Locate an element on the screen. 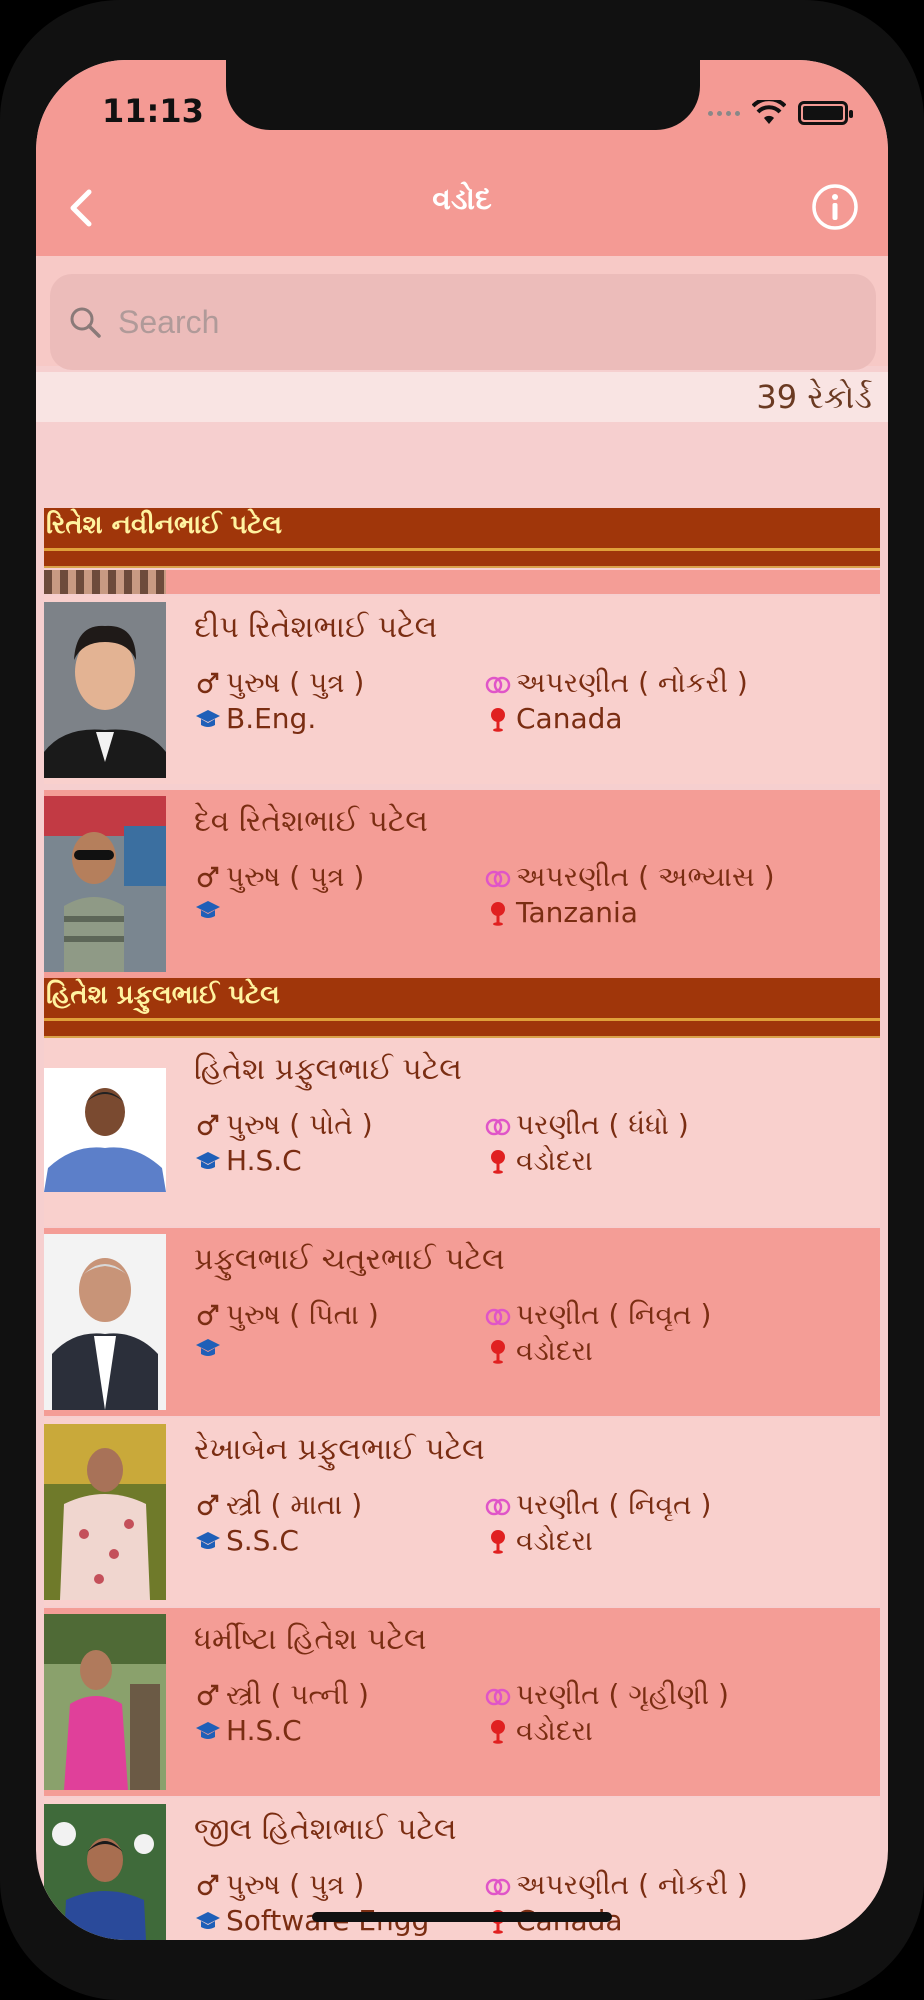  back-button is located at coordinates (80, 208).